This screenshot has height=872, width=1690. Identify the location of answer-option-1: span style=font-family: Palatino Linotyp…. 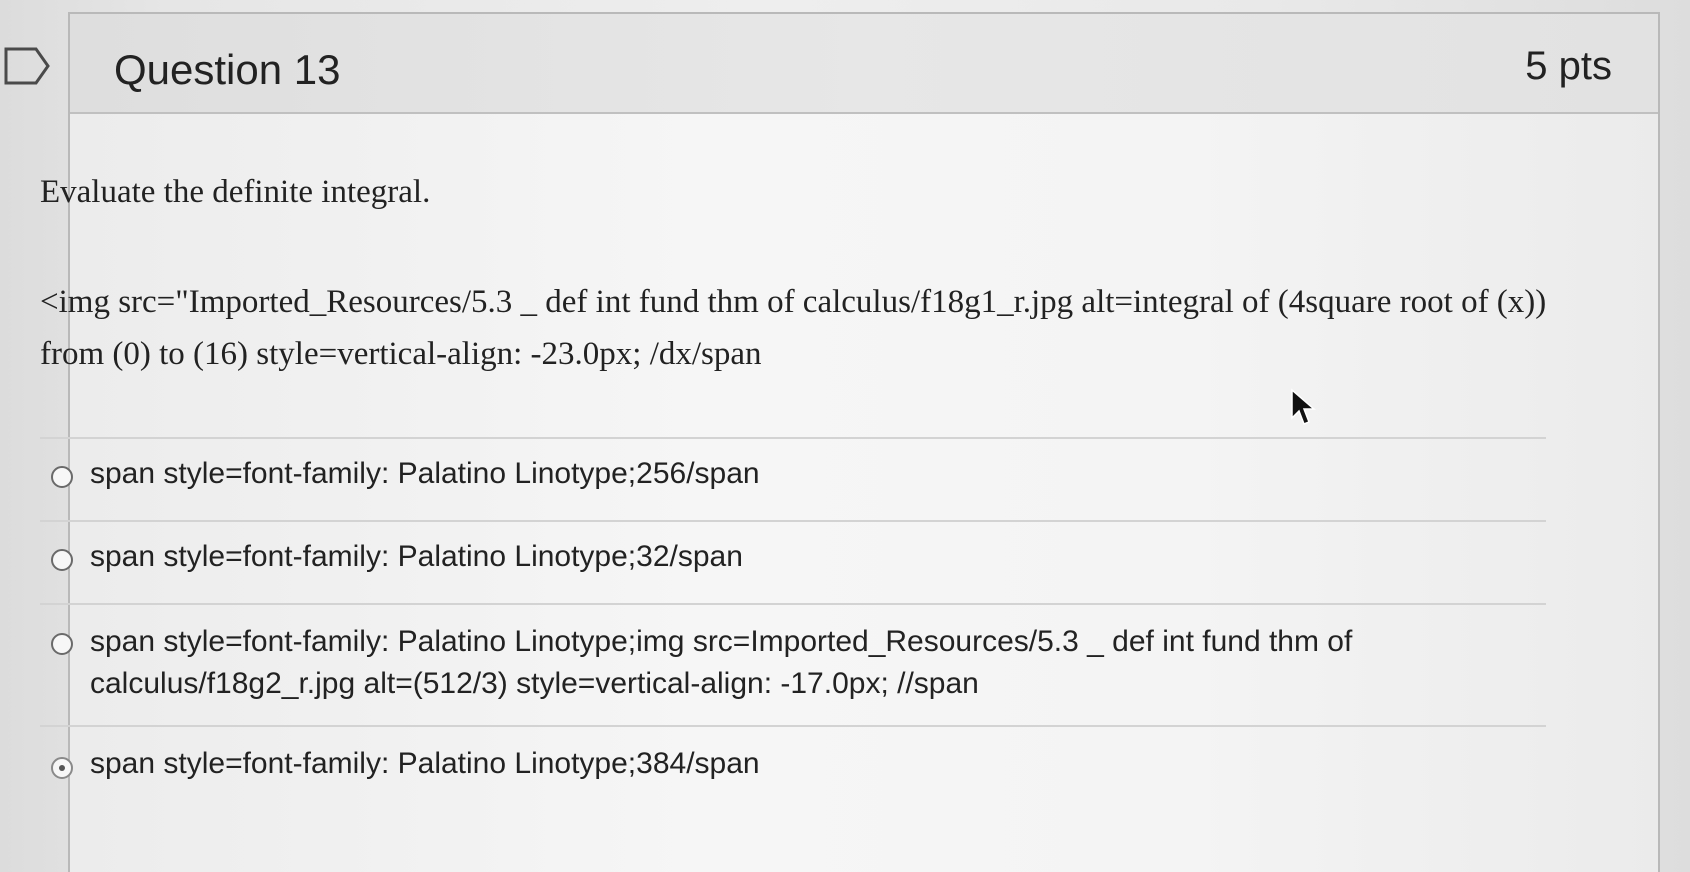
(793, 478).